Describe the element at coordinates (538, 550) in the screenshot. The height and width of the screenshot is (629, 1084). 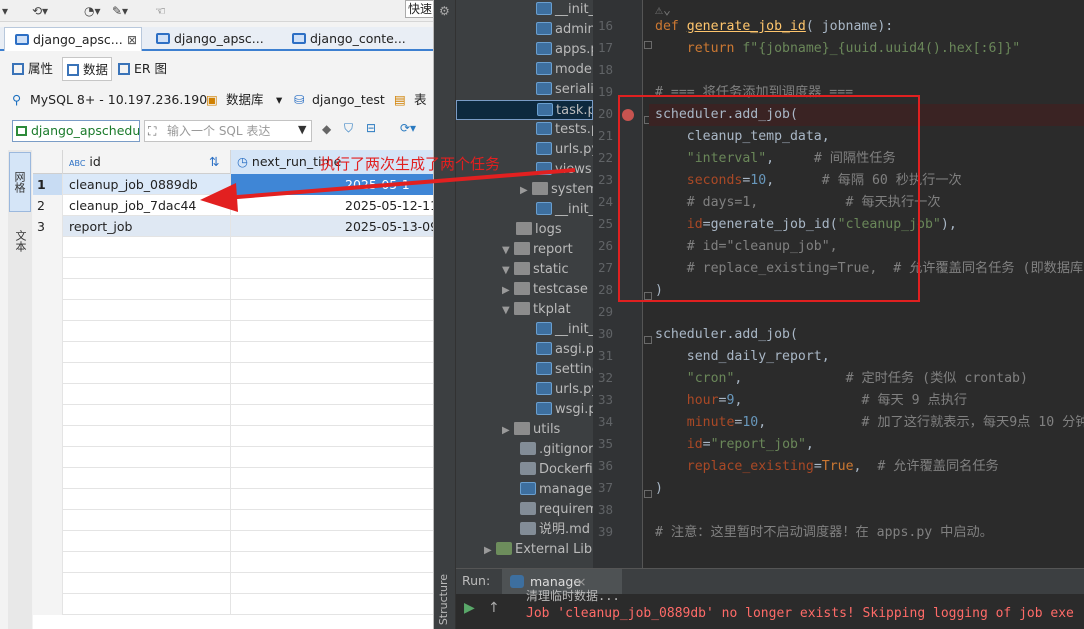
I see `tree-folder: ▶ External Librarie` at that location.